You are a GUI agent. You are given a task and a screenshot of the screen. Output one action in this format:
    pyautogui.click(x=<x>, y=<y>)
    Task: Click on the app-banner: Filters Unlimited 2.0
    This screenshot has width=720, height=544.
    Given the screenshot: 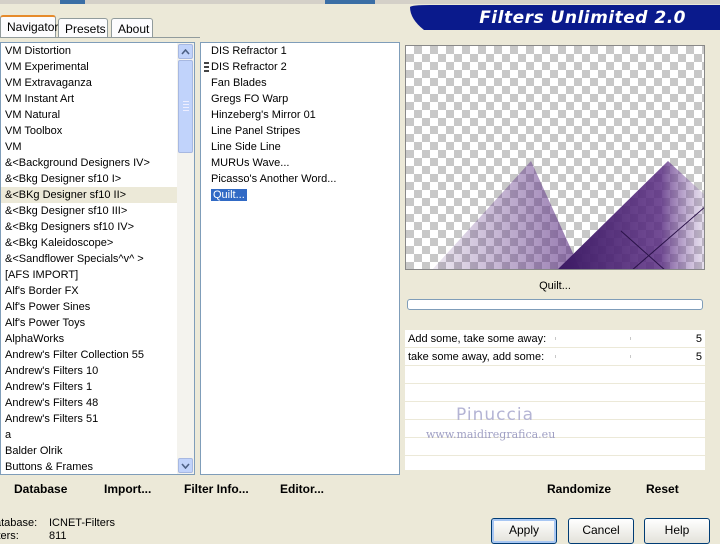 What is the action you would take?
    pyautogui.click(x=565, y=17)
    